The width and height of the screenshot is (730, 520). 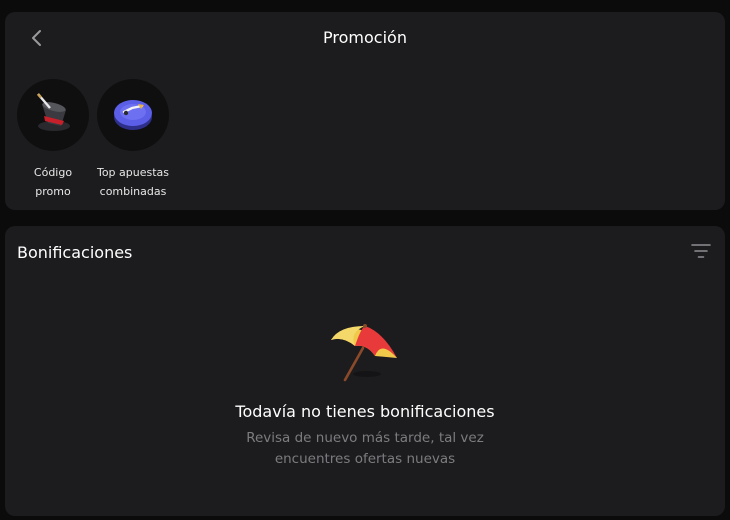 I want to click on page-title: Promoción, so click(x=365, y=37).